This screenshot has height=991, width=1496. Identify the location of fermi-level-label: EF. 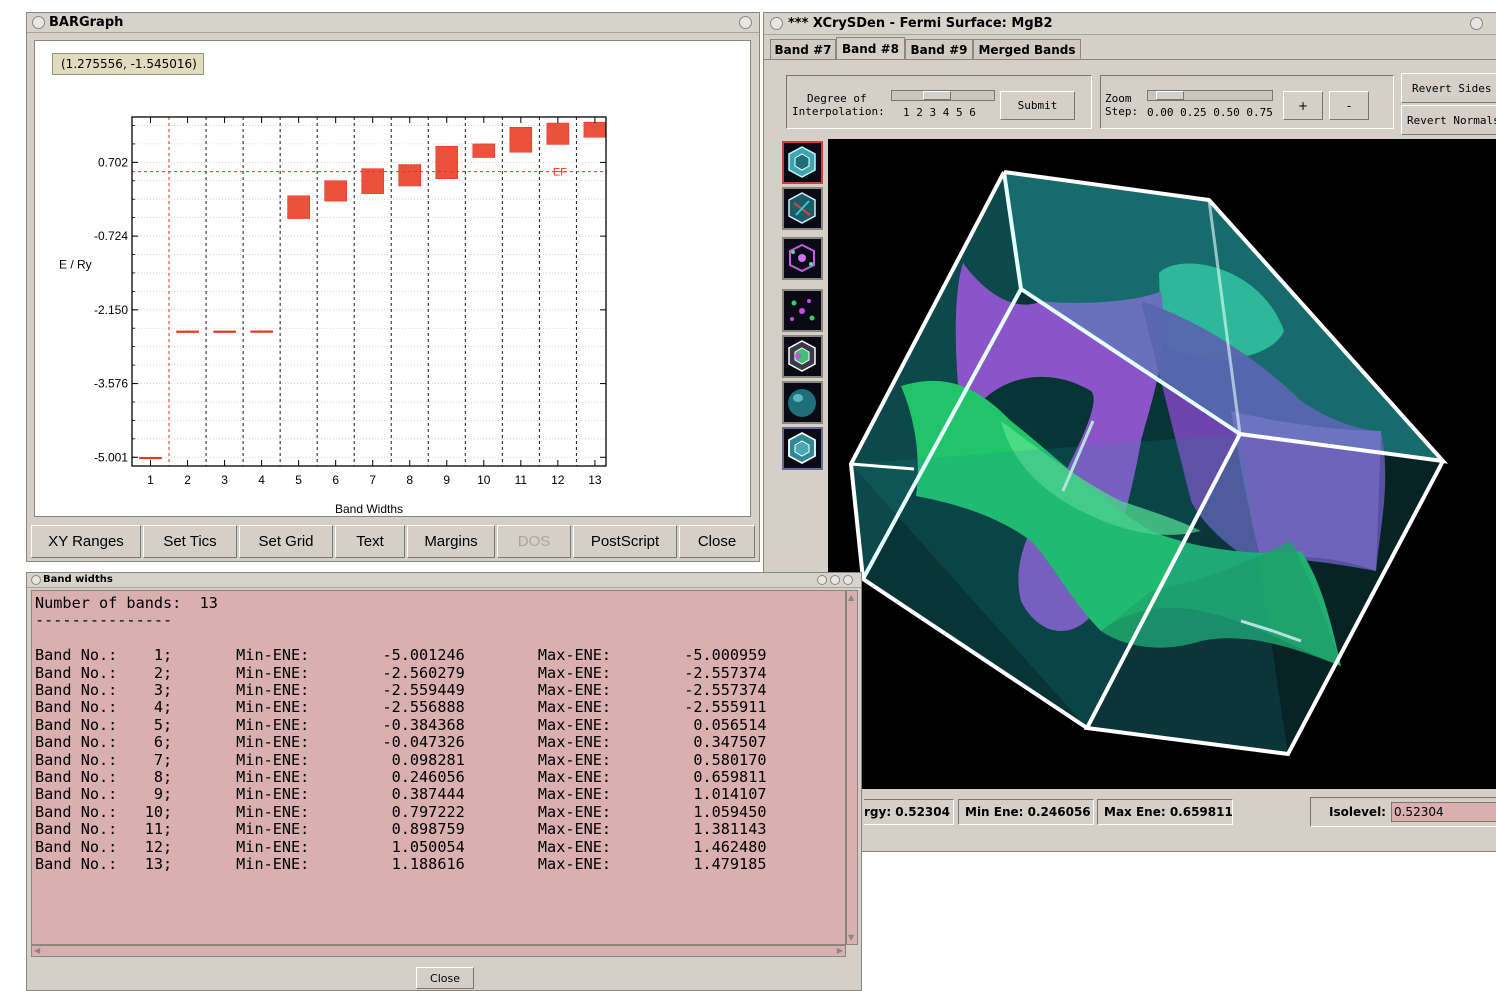
(560, 173).